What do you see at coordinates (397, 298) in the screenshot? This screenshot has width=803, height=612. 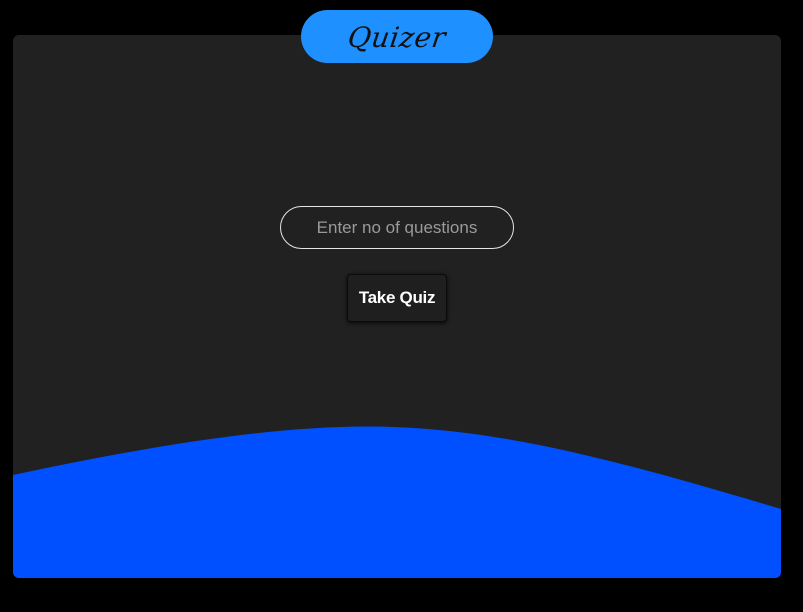 I see `take-quiz-button: Take Quiz` at bounding box center [397, 298].